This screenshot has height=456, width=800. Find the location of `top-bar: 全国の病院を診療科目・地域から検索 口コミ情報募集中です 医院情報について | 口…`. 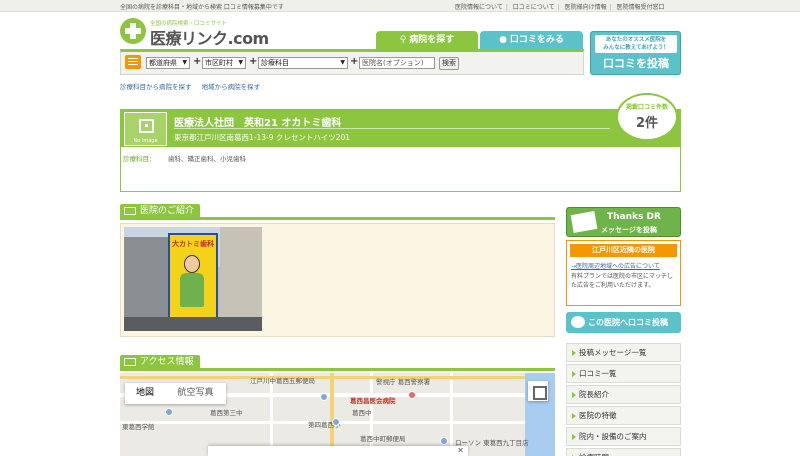

top-bar: 全国の病院を診療科目・地域から検索 口コミ情報募集中です 医院情報について | 口… is located at coordinates (400, 6).